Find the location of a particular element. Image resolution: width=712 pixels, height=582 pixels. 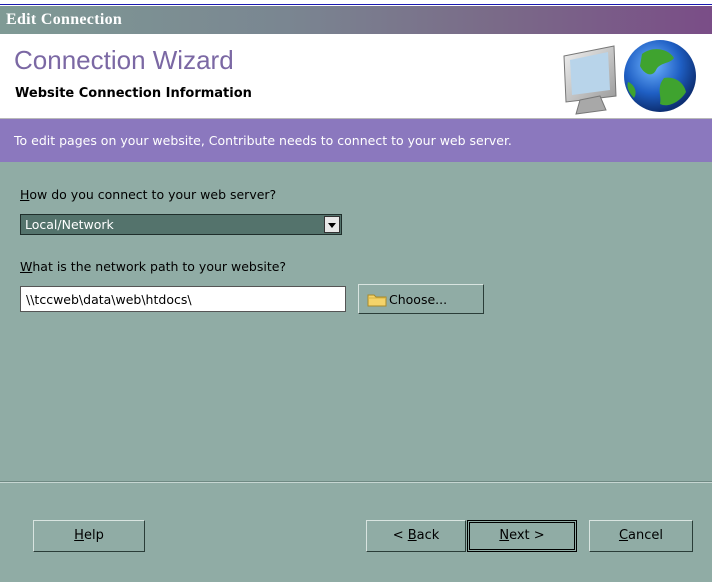

next-accelerator: N is located at coordinates (504, 535).